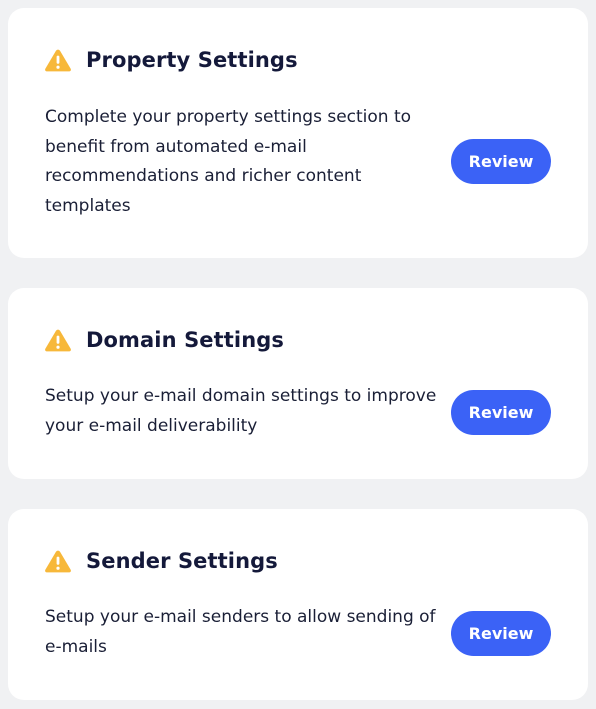  Describe the element at coordinates (185, 340) in the screenshot. I see `card-title: Domain Settings` at that location.